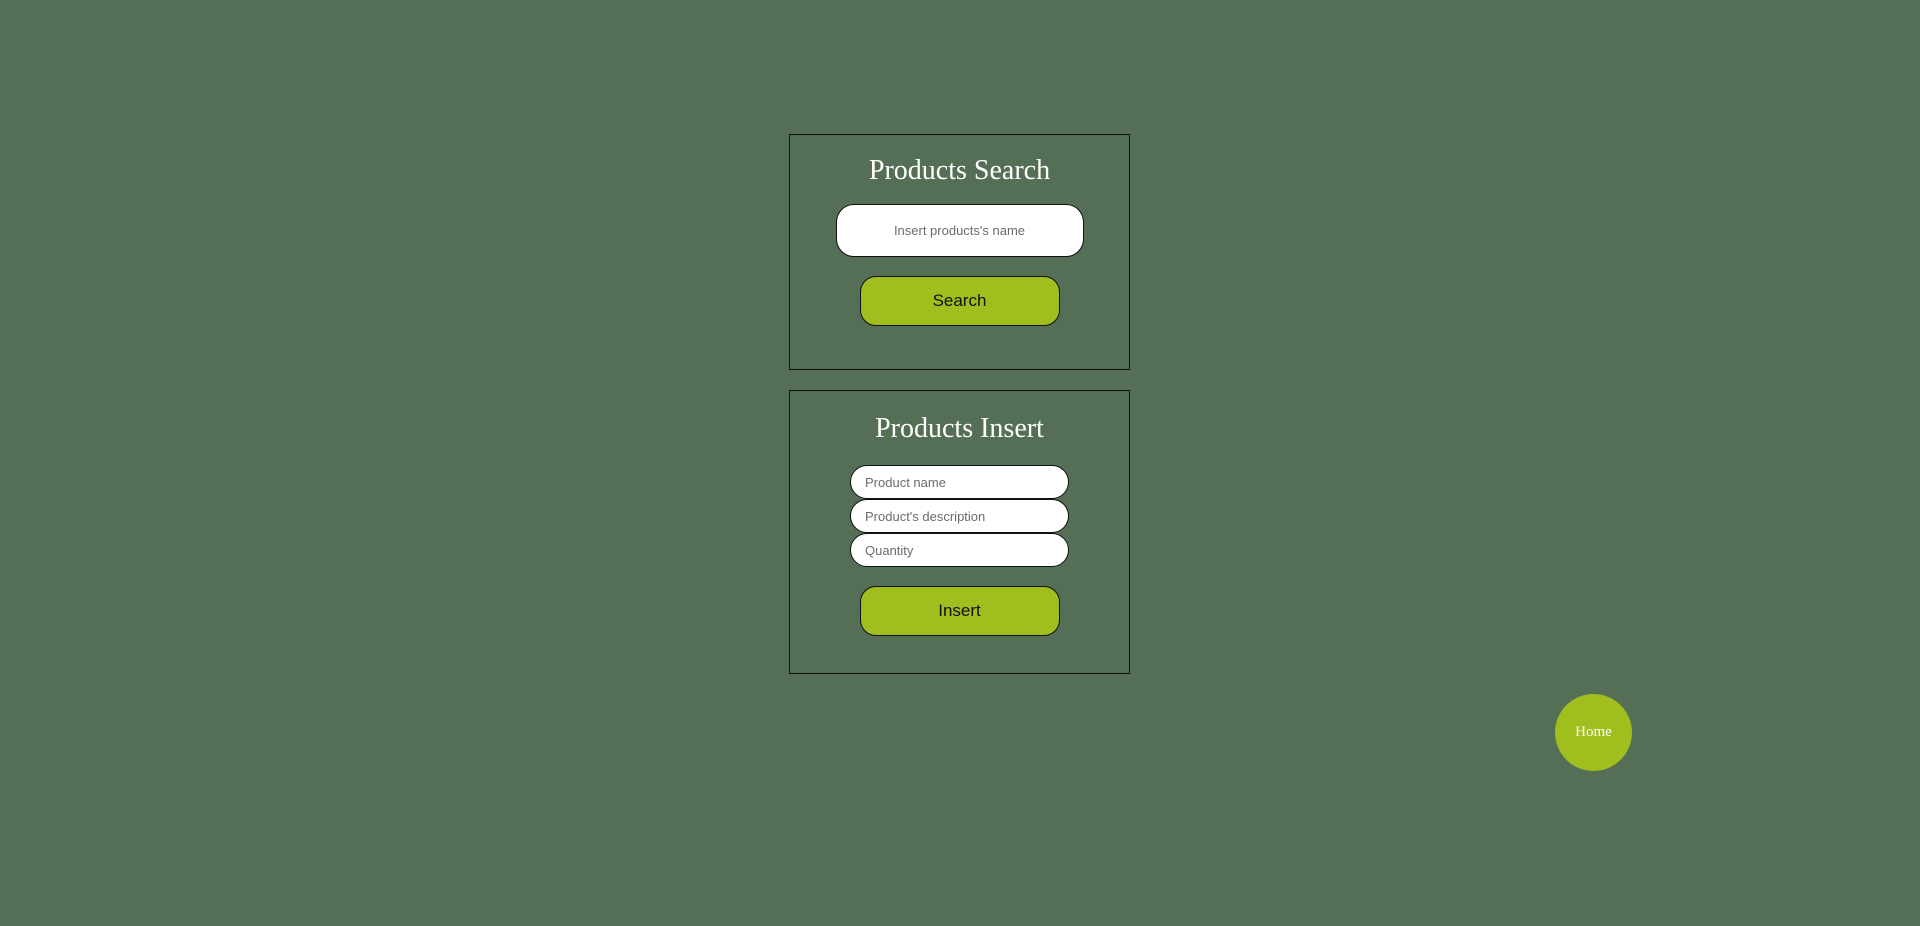 This screenshot has width=1920, height=926. I want to click on products-search-title: Products Search, so click(959, 170).